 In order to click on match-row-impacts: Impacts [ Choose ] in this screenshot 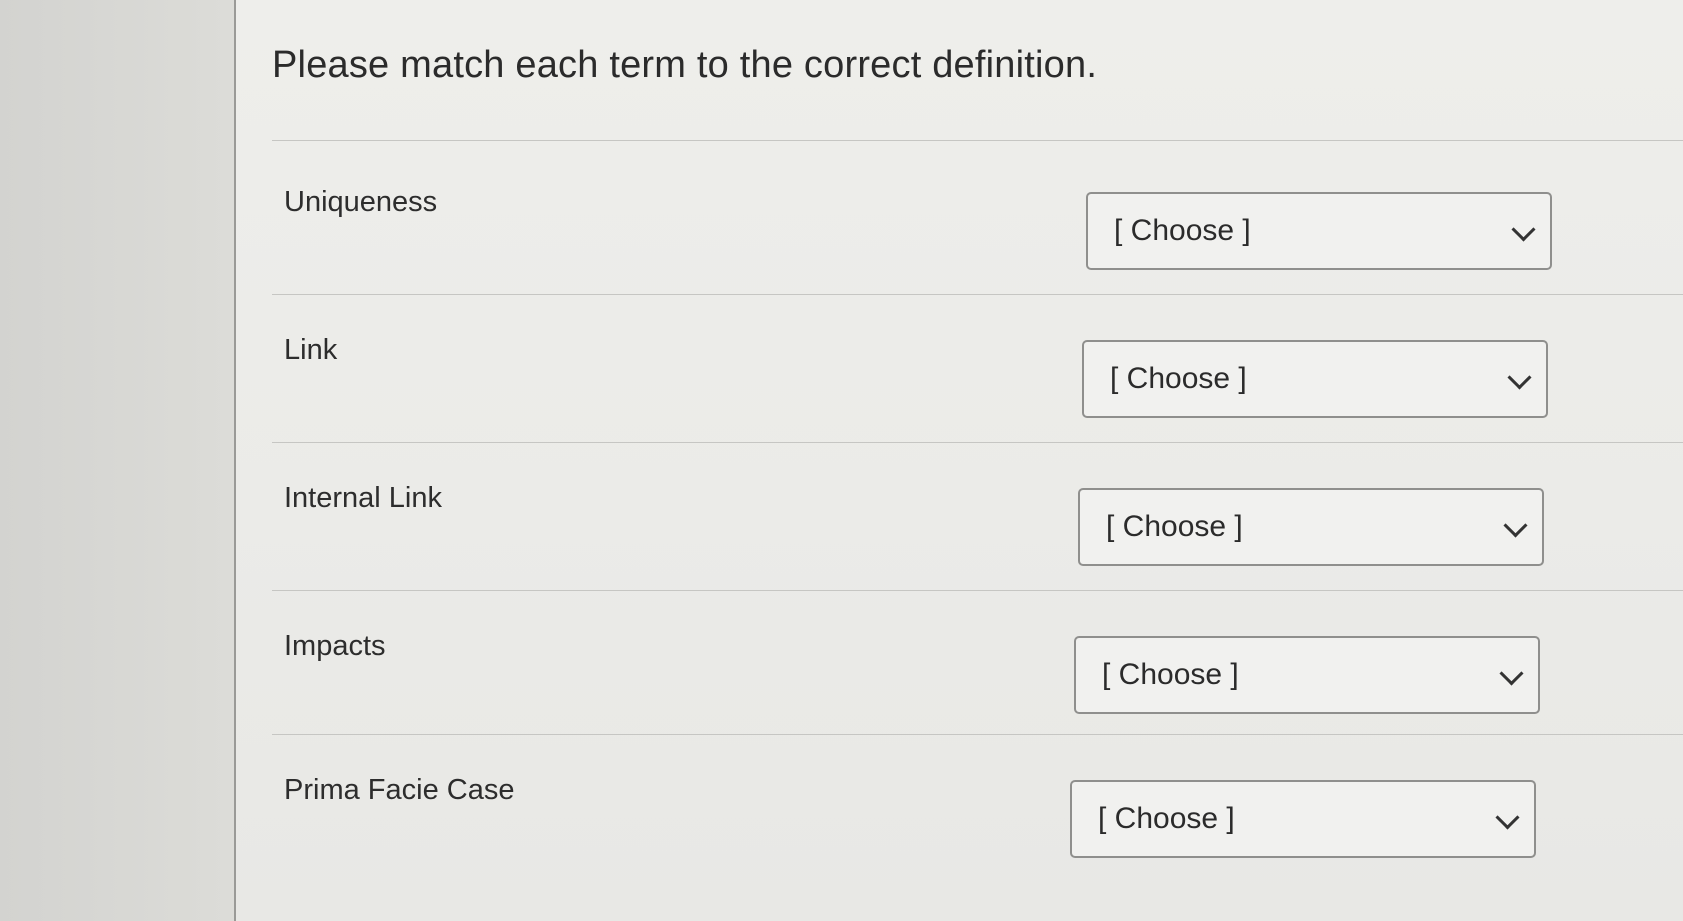, I will do `click(959, 664)`.